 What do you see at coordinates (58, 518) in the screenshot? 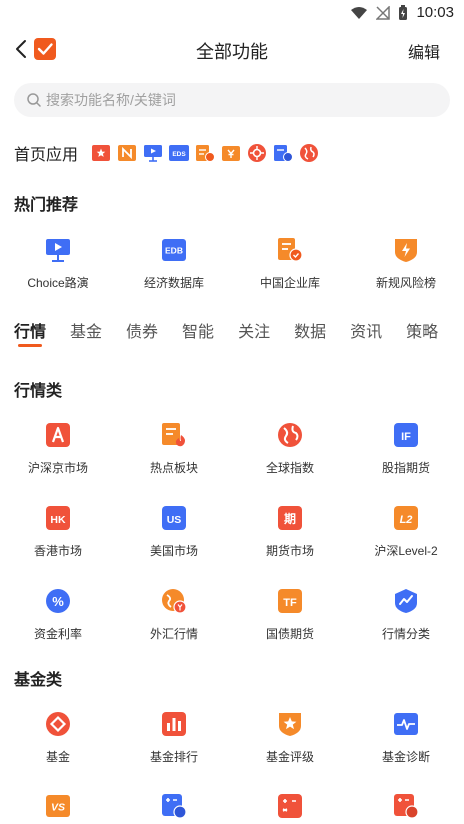
I see `hk-icon: HK` at bounding box center [58, 518].